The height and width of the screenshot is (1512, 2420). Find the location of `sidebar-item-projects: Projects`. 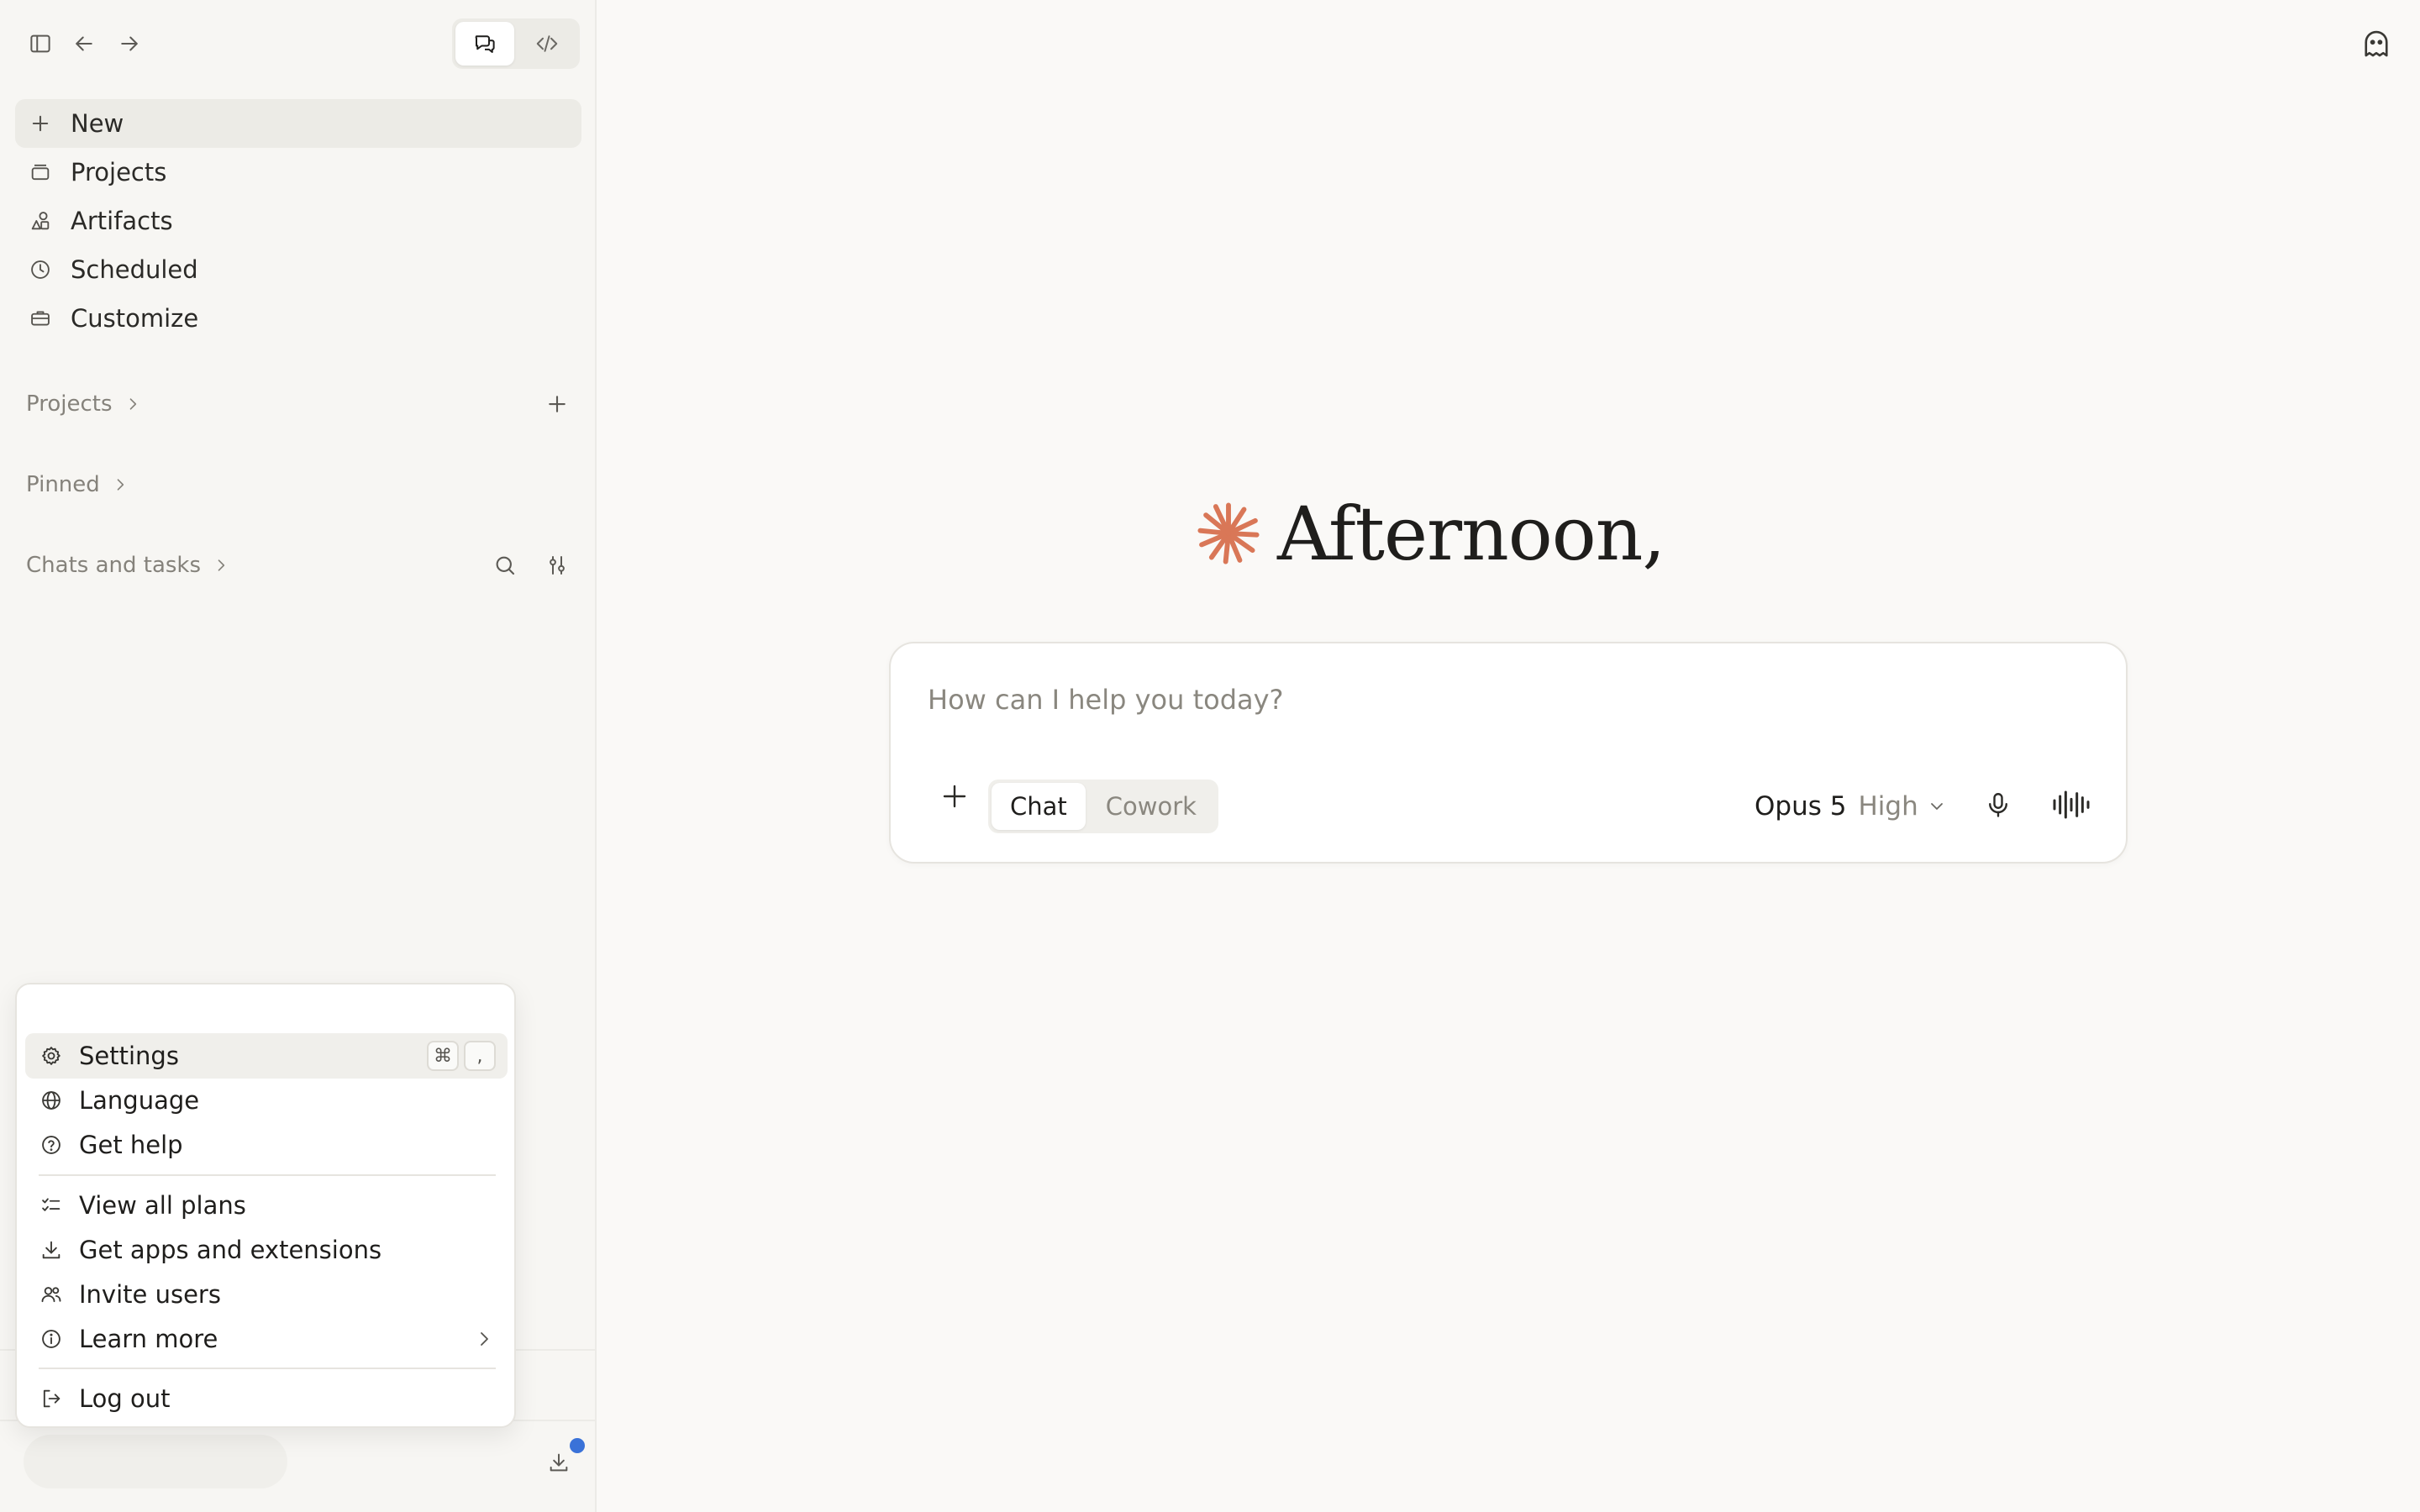

sidebar-item-projects: Projects is located at coordinates (298, 172).